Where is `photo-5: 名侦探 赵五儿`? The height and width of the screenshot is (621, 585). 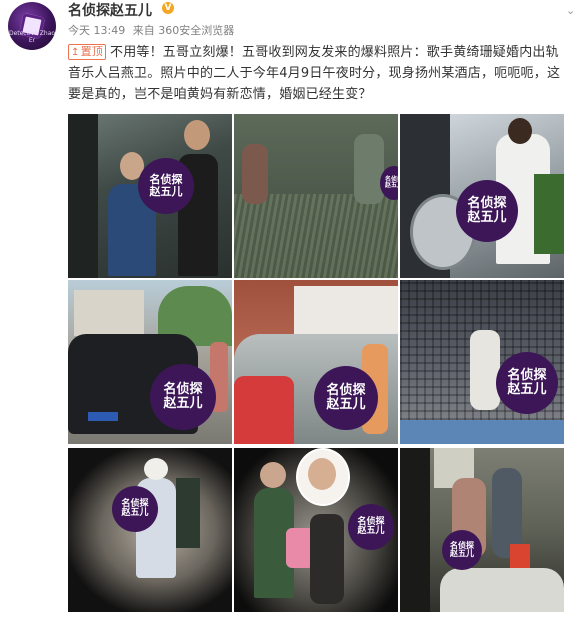
photo-5: 名侦探 赵五儿 is located at coordinates (316, 362).